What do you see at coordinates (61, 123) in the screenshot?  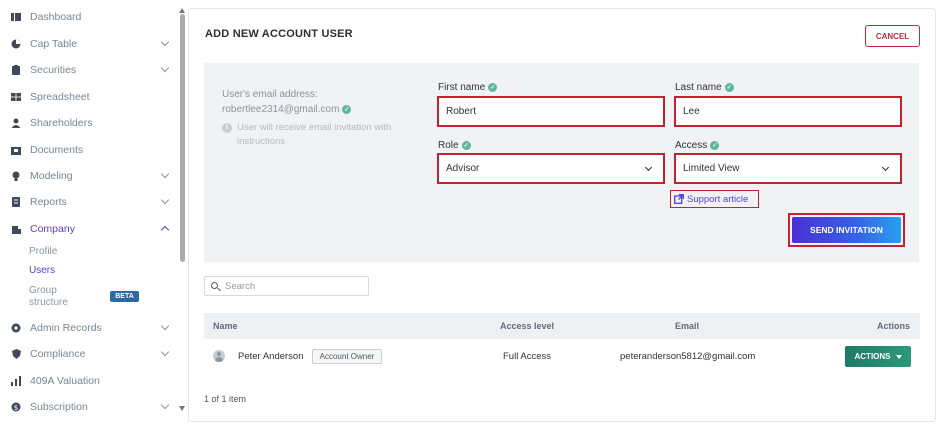 I see `sidebar-item-label: Shareholders` at bounding box center [61, 123].